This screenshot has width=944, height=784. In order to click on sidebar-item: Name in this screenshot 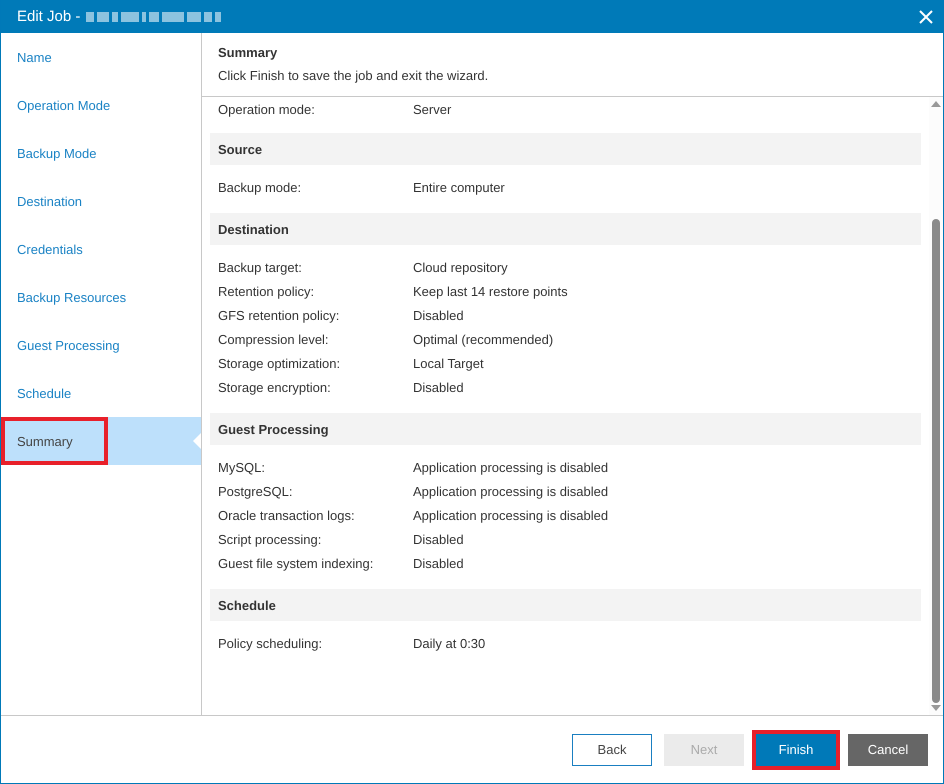, I will do `click(101, 57)`.